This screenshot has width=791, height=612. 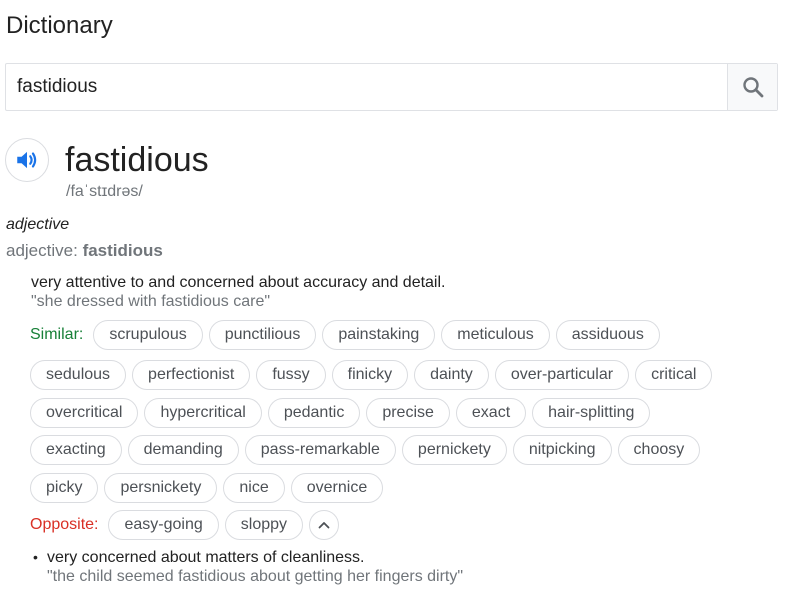 What do you see at coordinates (183, 450) in the screenshot?
I see `synonym-chip: demanding` at bounding box center [183, 450].